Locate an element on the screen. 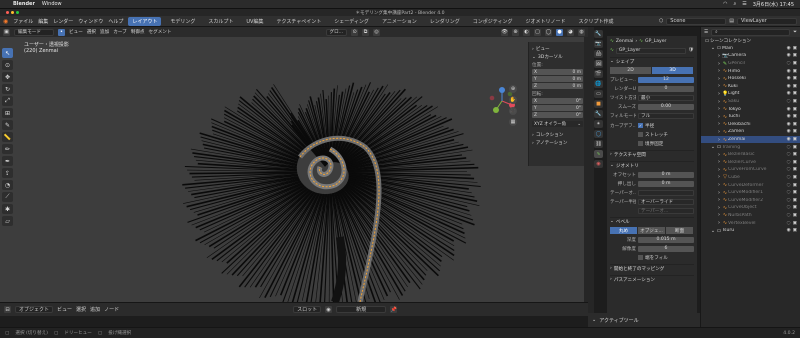 This screenshot has height=338, width=800. view-layer-tab-icon: 🖼 is located at coordinates (598, 64).